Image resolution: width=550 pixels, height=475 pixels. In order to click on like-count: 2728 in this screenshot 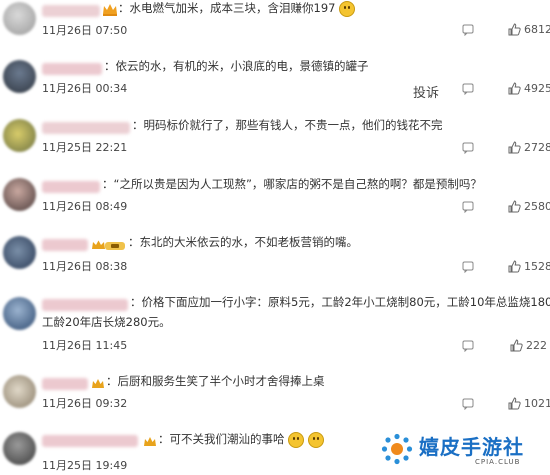, I will do `click(537, 147)`.